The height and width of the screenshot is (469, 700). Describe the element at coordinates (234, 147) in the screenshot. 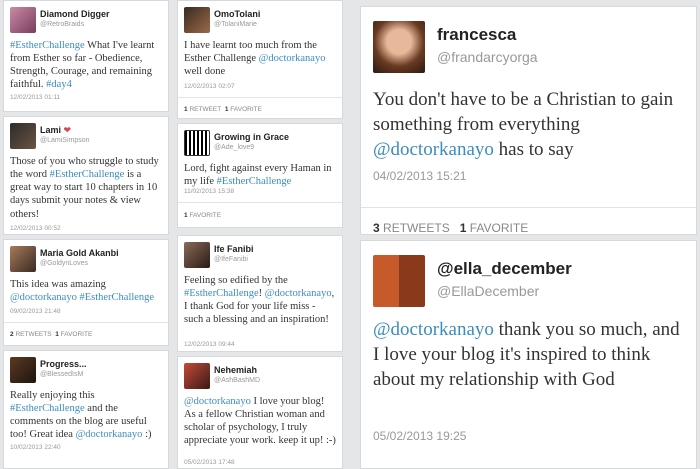

I see `user-handle: @Ade_love9` at that location.